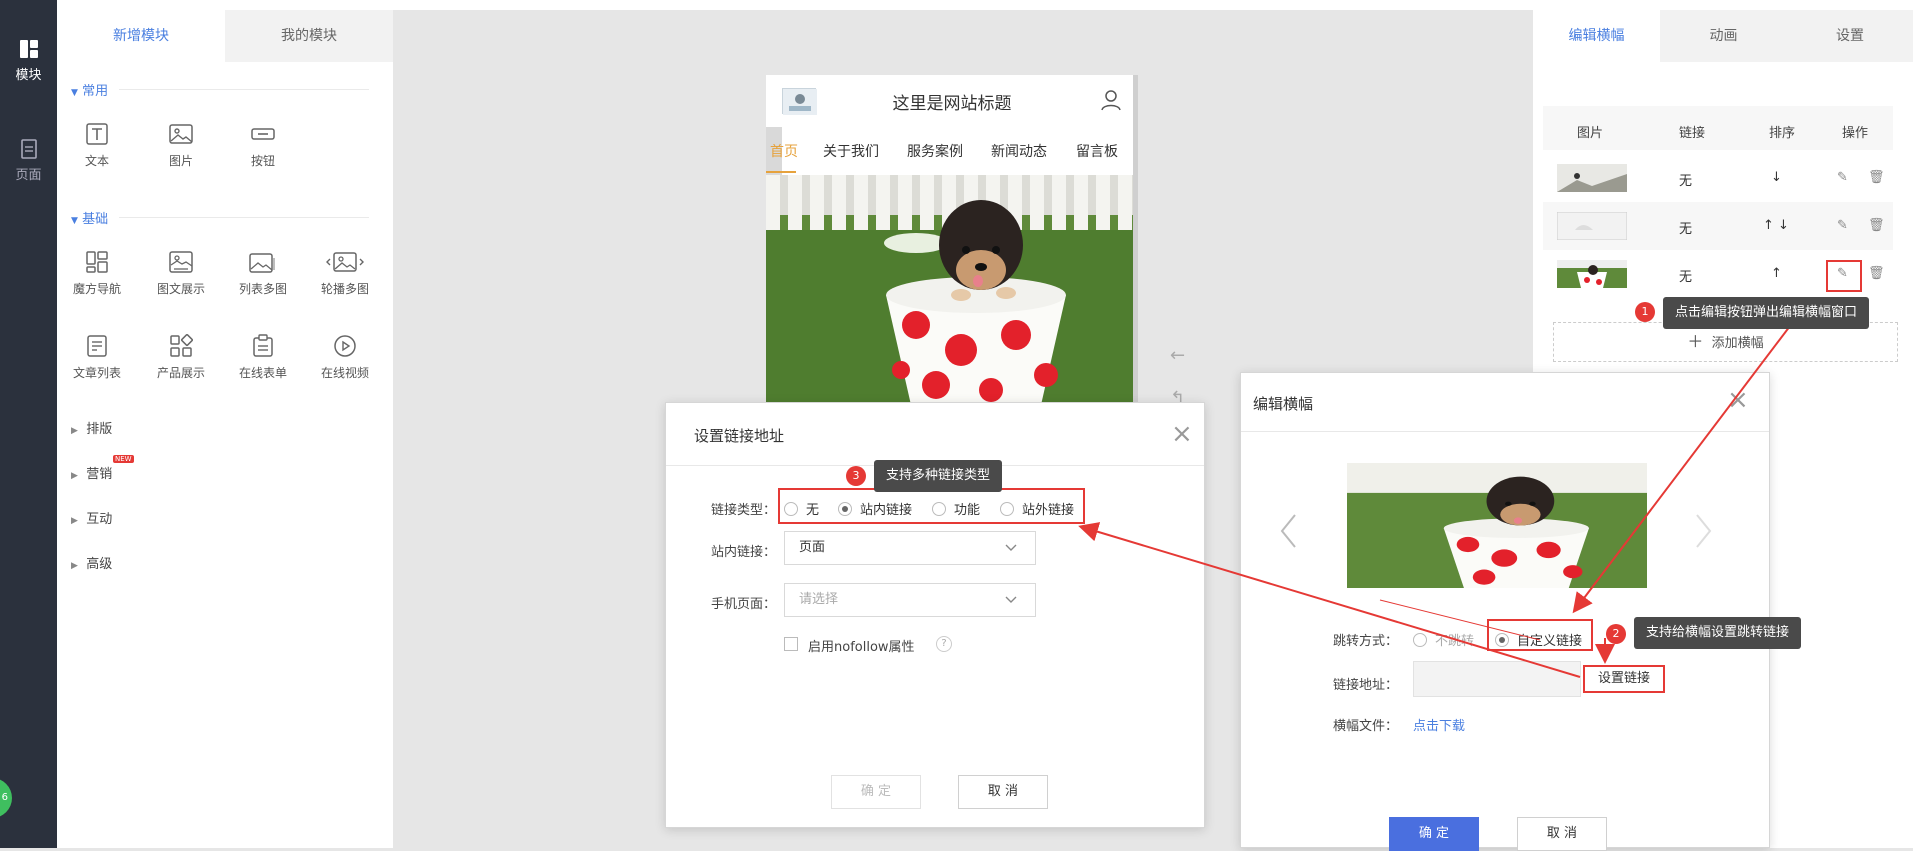 This screenshot has height=851, width=1913. Describe the element at coordinates (1616, 634) in the screenshot. I see `annotation-badge-2: 2` at that location.